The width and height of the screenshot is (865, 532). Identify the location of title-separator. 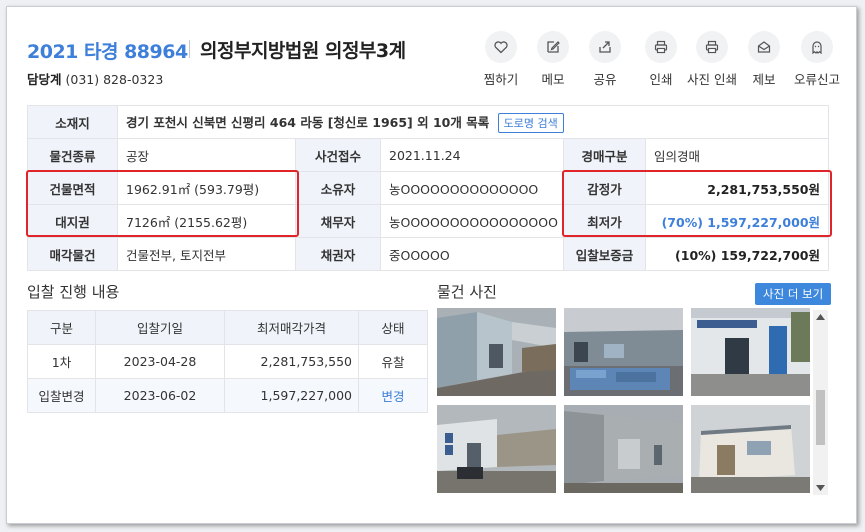
(189, 49).